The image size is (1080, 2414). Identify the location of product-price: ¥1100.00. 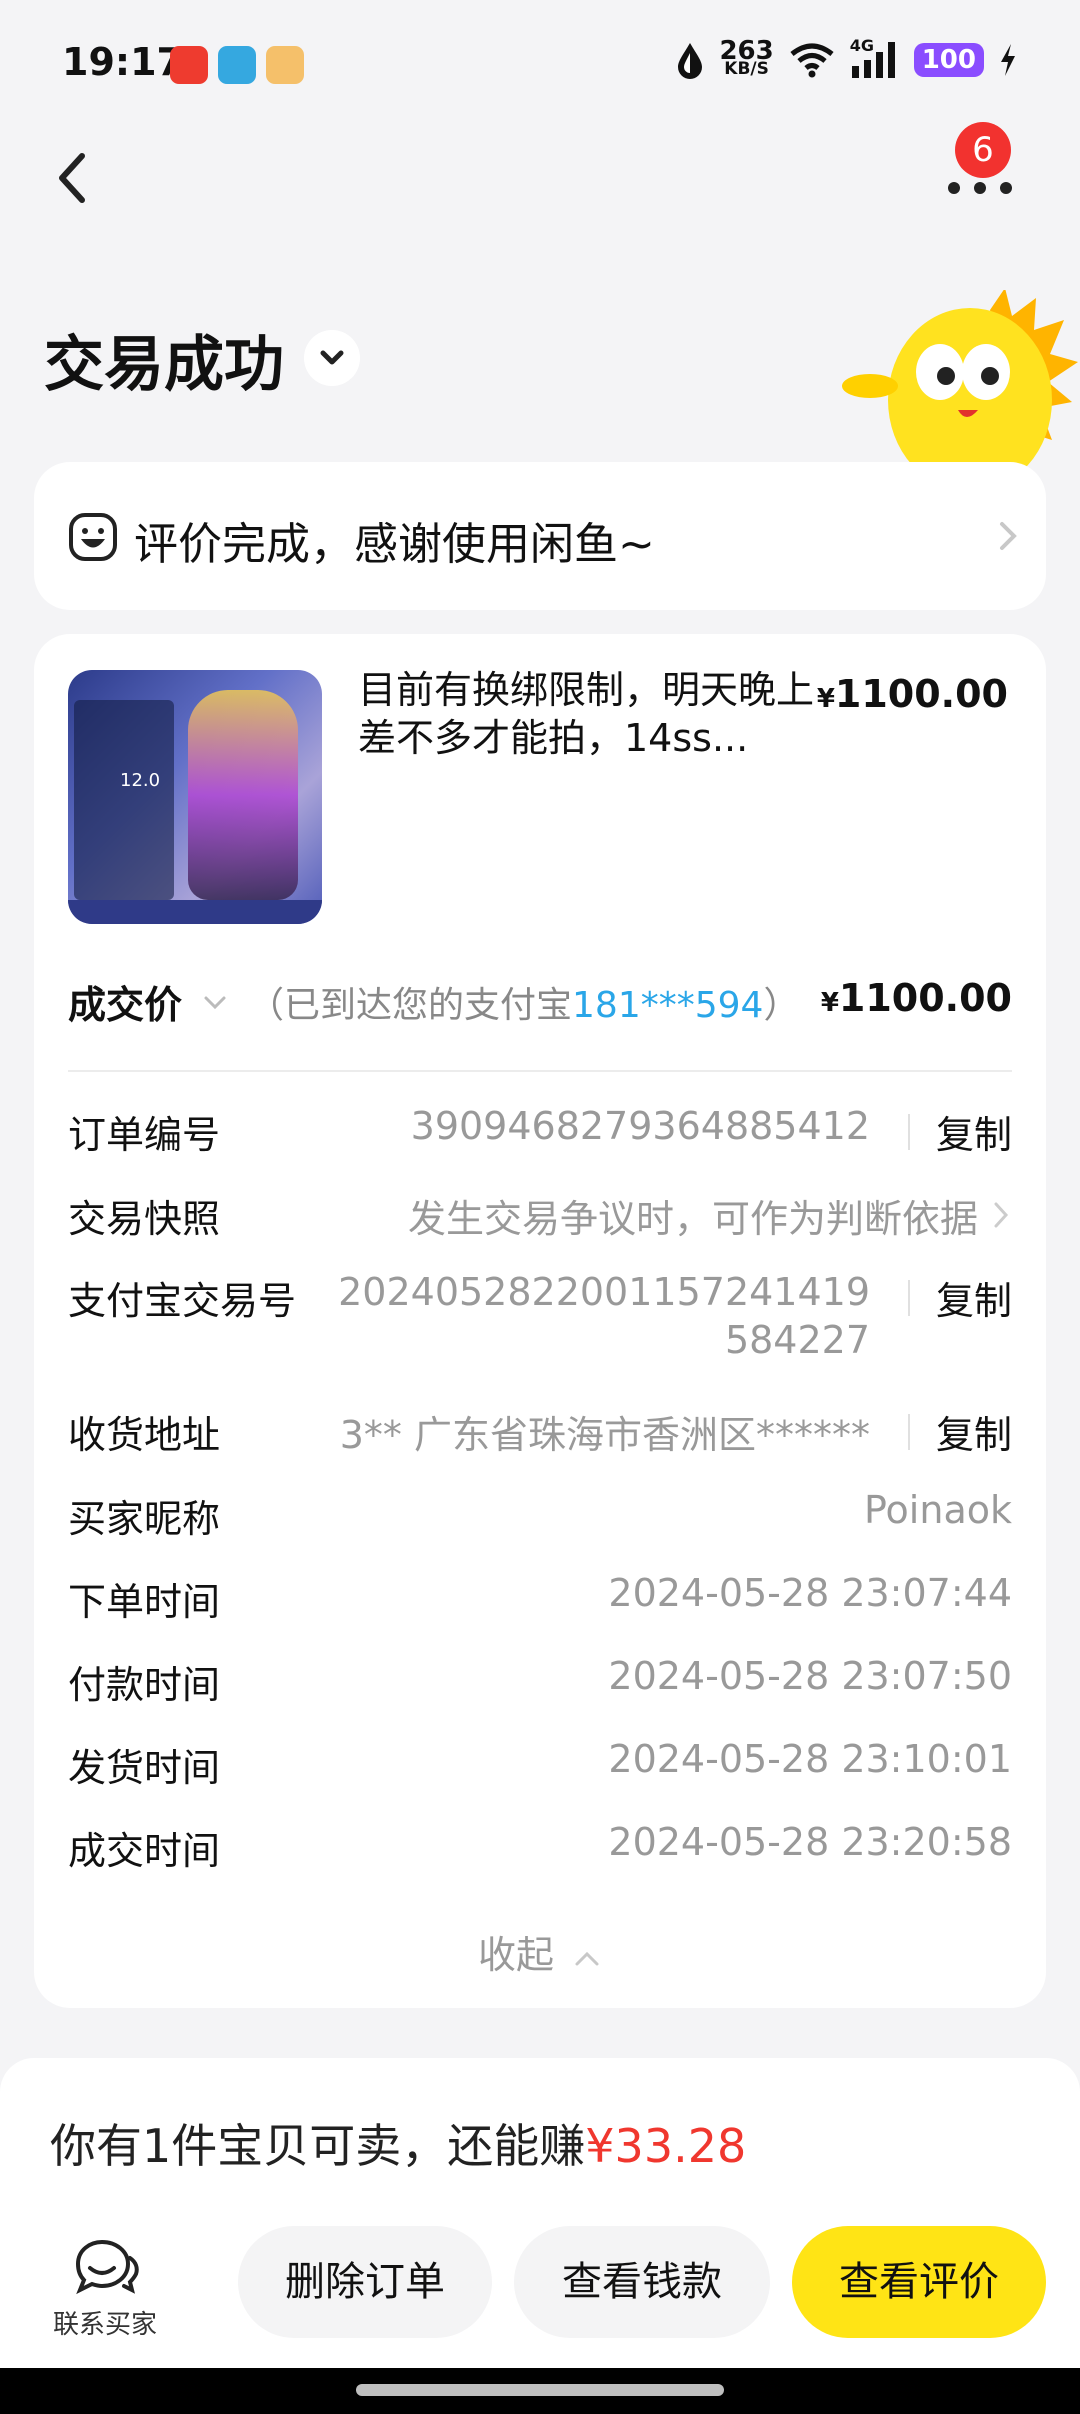
(912, 694).